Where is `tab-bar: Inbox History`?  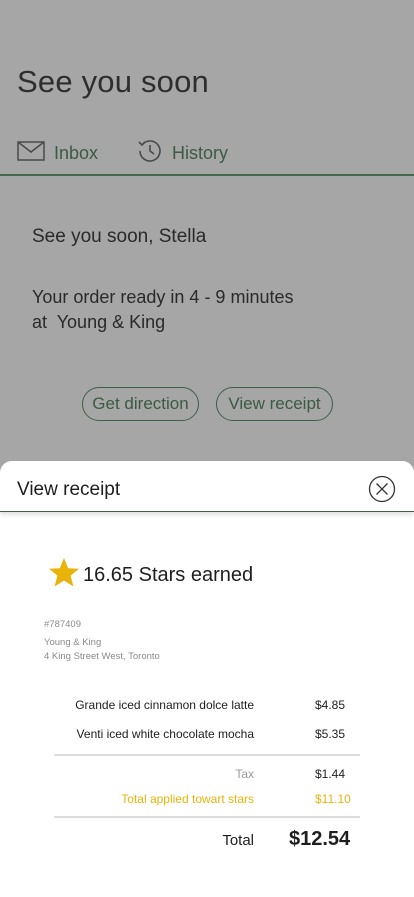
tab-bar: Inbox History is located at coordinates (207, 156).